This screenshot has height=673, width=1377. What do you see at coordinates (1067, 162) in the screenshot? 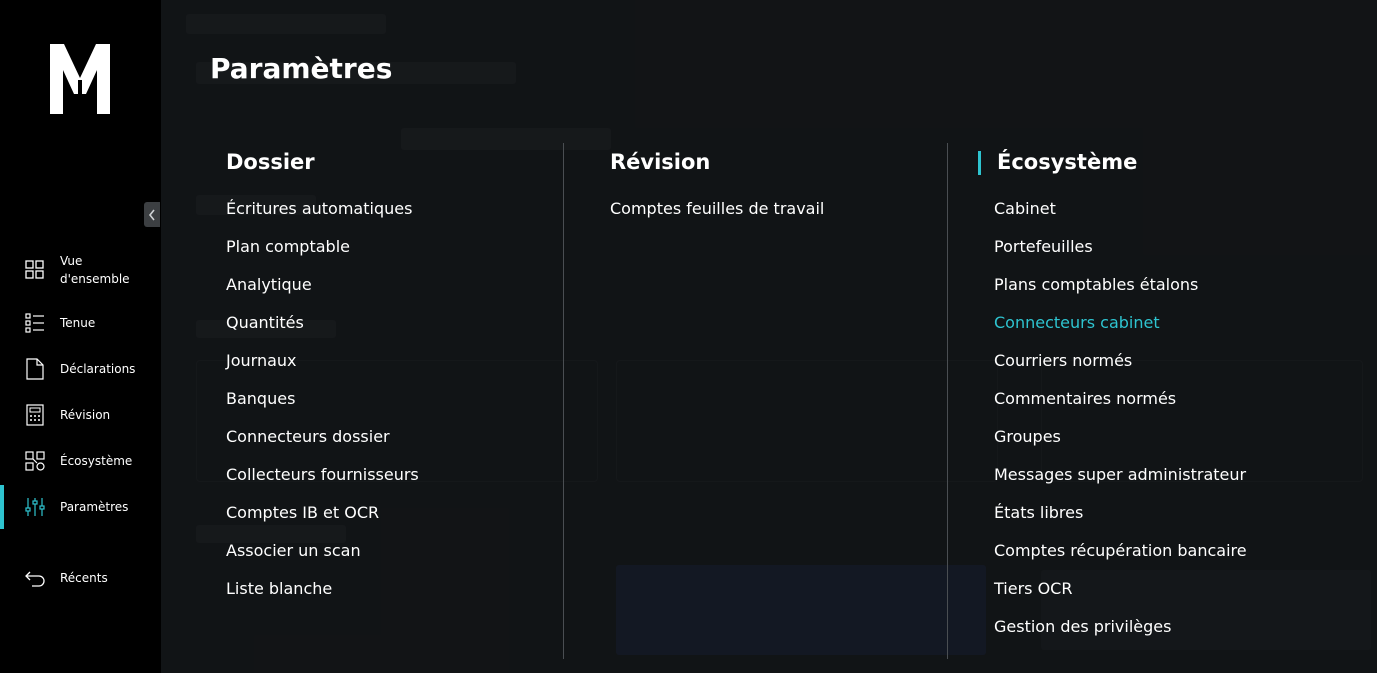
I see `section-heading-ecosysteme: Écosystème` at bounding box center [1067, 162].